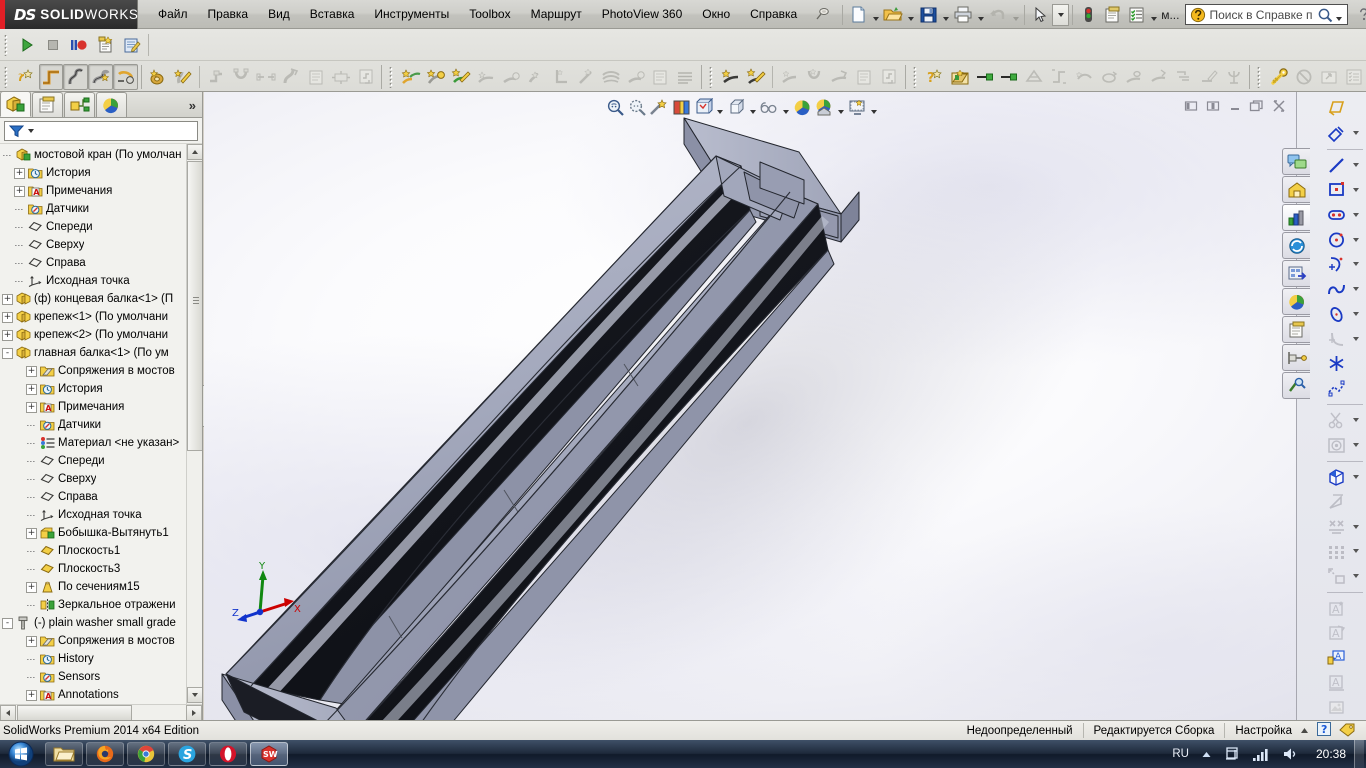 Image resolution: width=1366 pixels, height=768 pixels. Describe the element at coordinates (51, 76) in the screenshot. I see `route-line-button` at that location.